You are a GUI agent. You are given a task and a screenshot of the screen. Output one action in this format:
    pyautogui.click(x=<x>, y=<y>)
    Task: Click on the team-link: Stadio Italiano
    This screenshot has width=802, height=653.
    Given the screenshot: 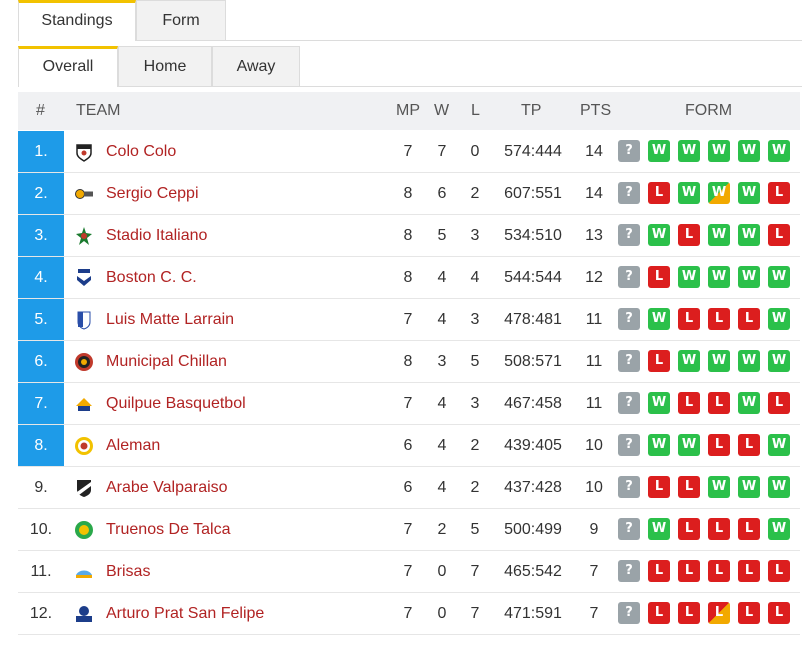 What is the action you would take?
    pyautogui.click(x=156, y=235)
    